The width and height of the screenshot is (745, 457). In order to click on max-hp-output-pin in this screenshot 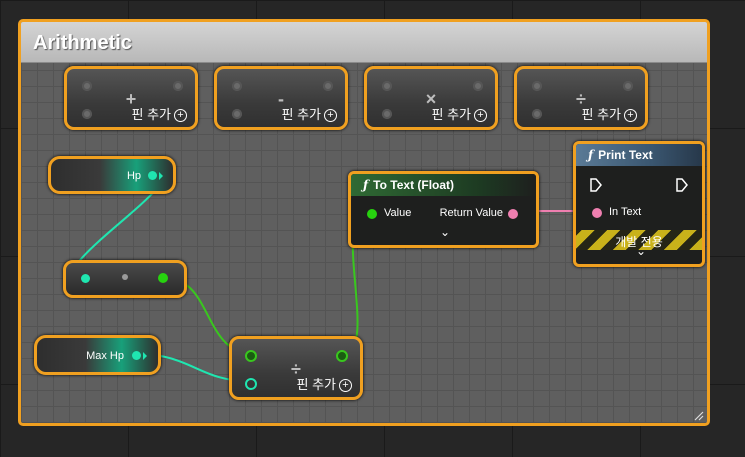, I will do `click(136, 355)`.